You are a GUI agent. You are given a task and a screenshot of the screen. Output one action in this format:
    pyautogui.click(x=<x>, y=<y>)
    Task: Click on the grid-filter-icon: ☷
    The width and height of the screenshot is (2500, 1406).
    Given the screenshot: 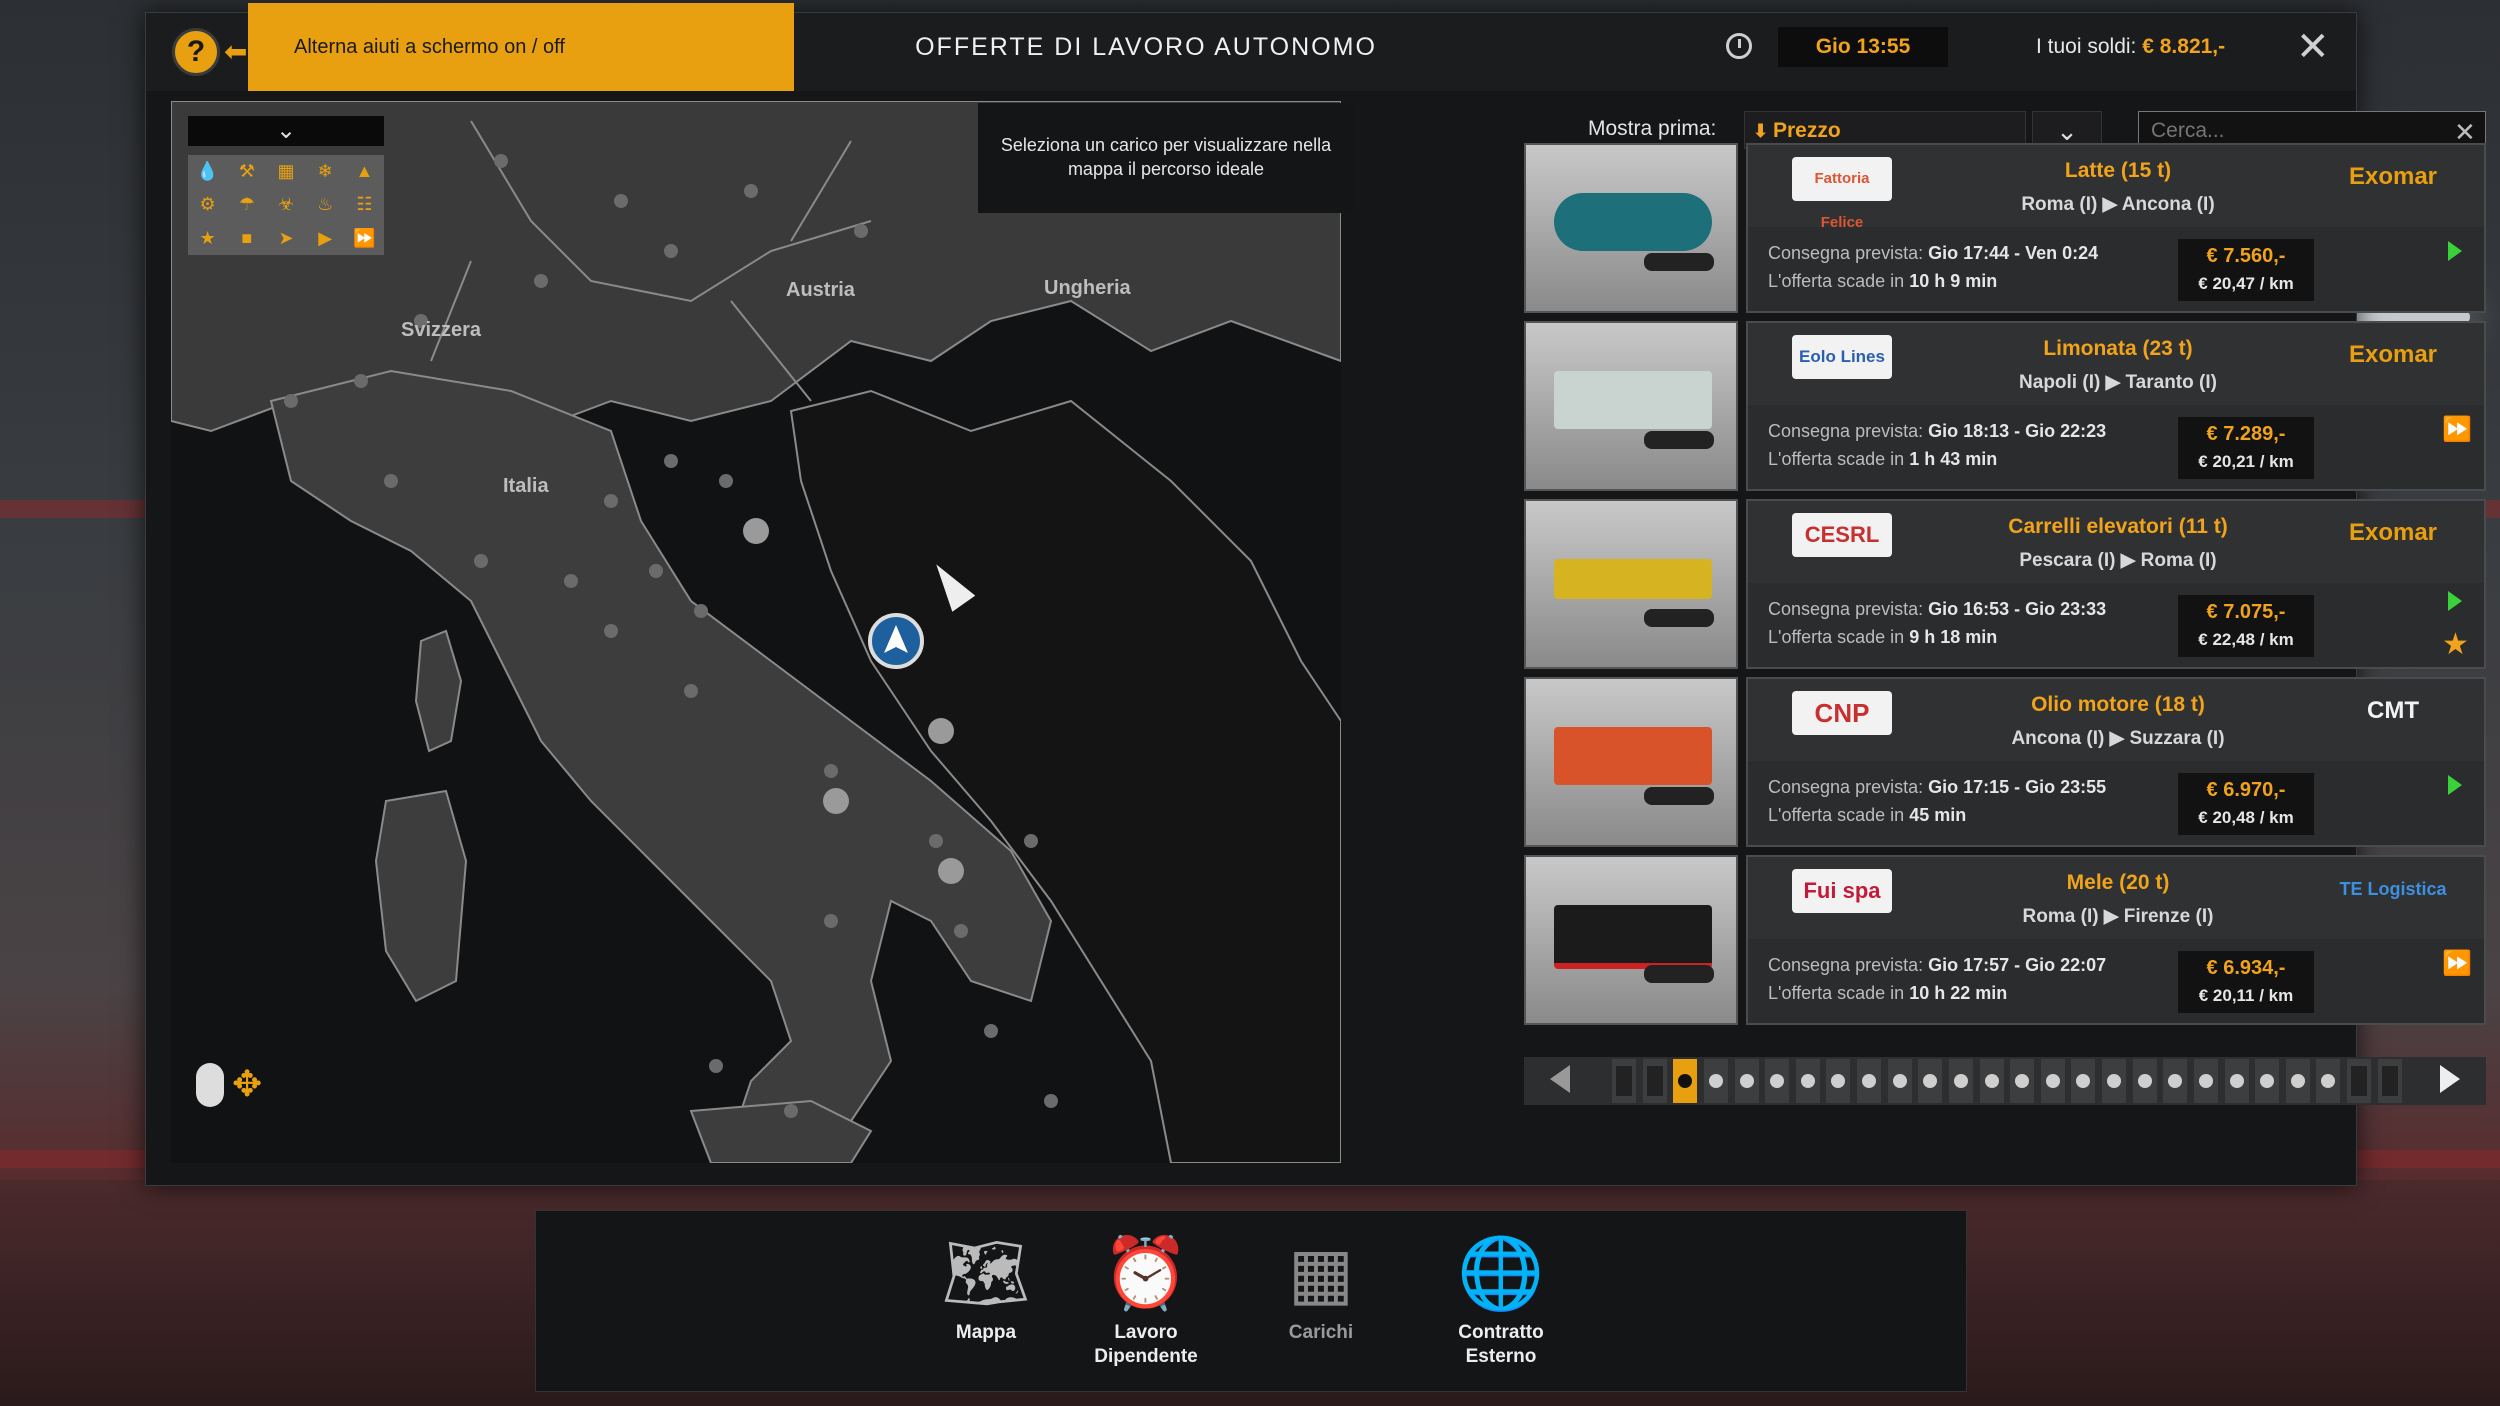 What is the action you would take?
    pyautogui.click(x=364, y=204)
    